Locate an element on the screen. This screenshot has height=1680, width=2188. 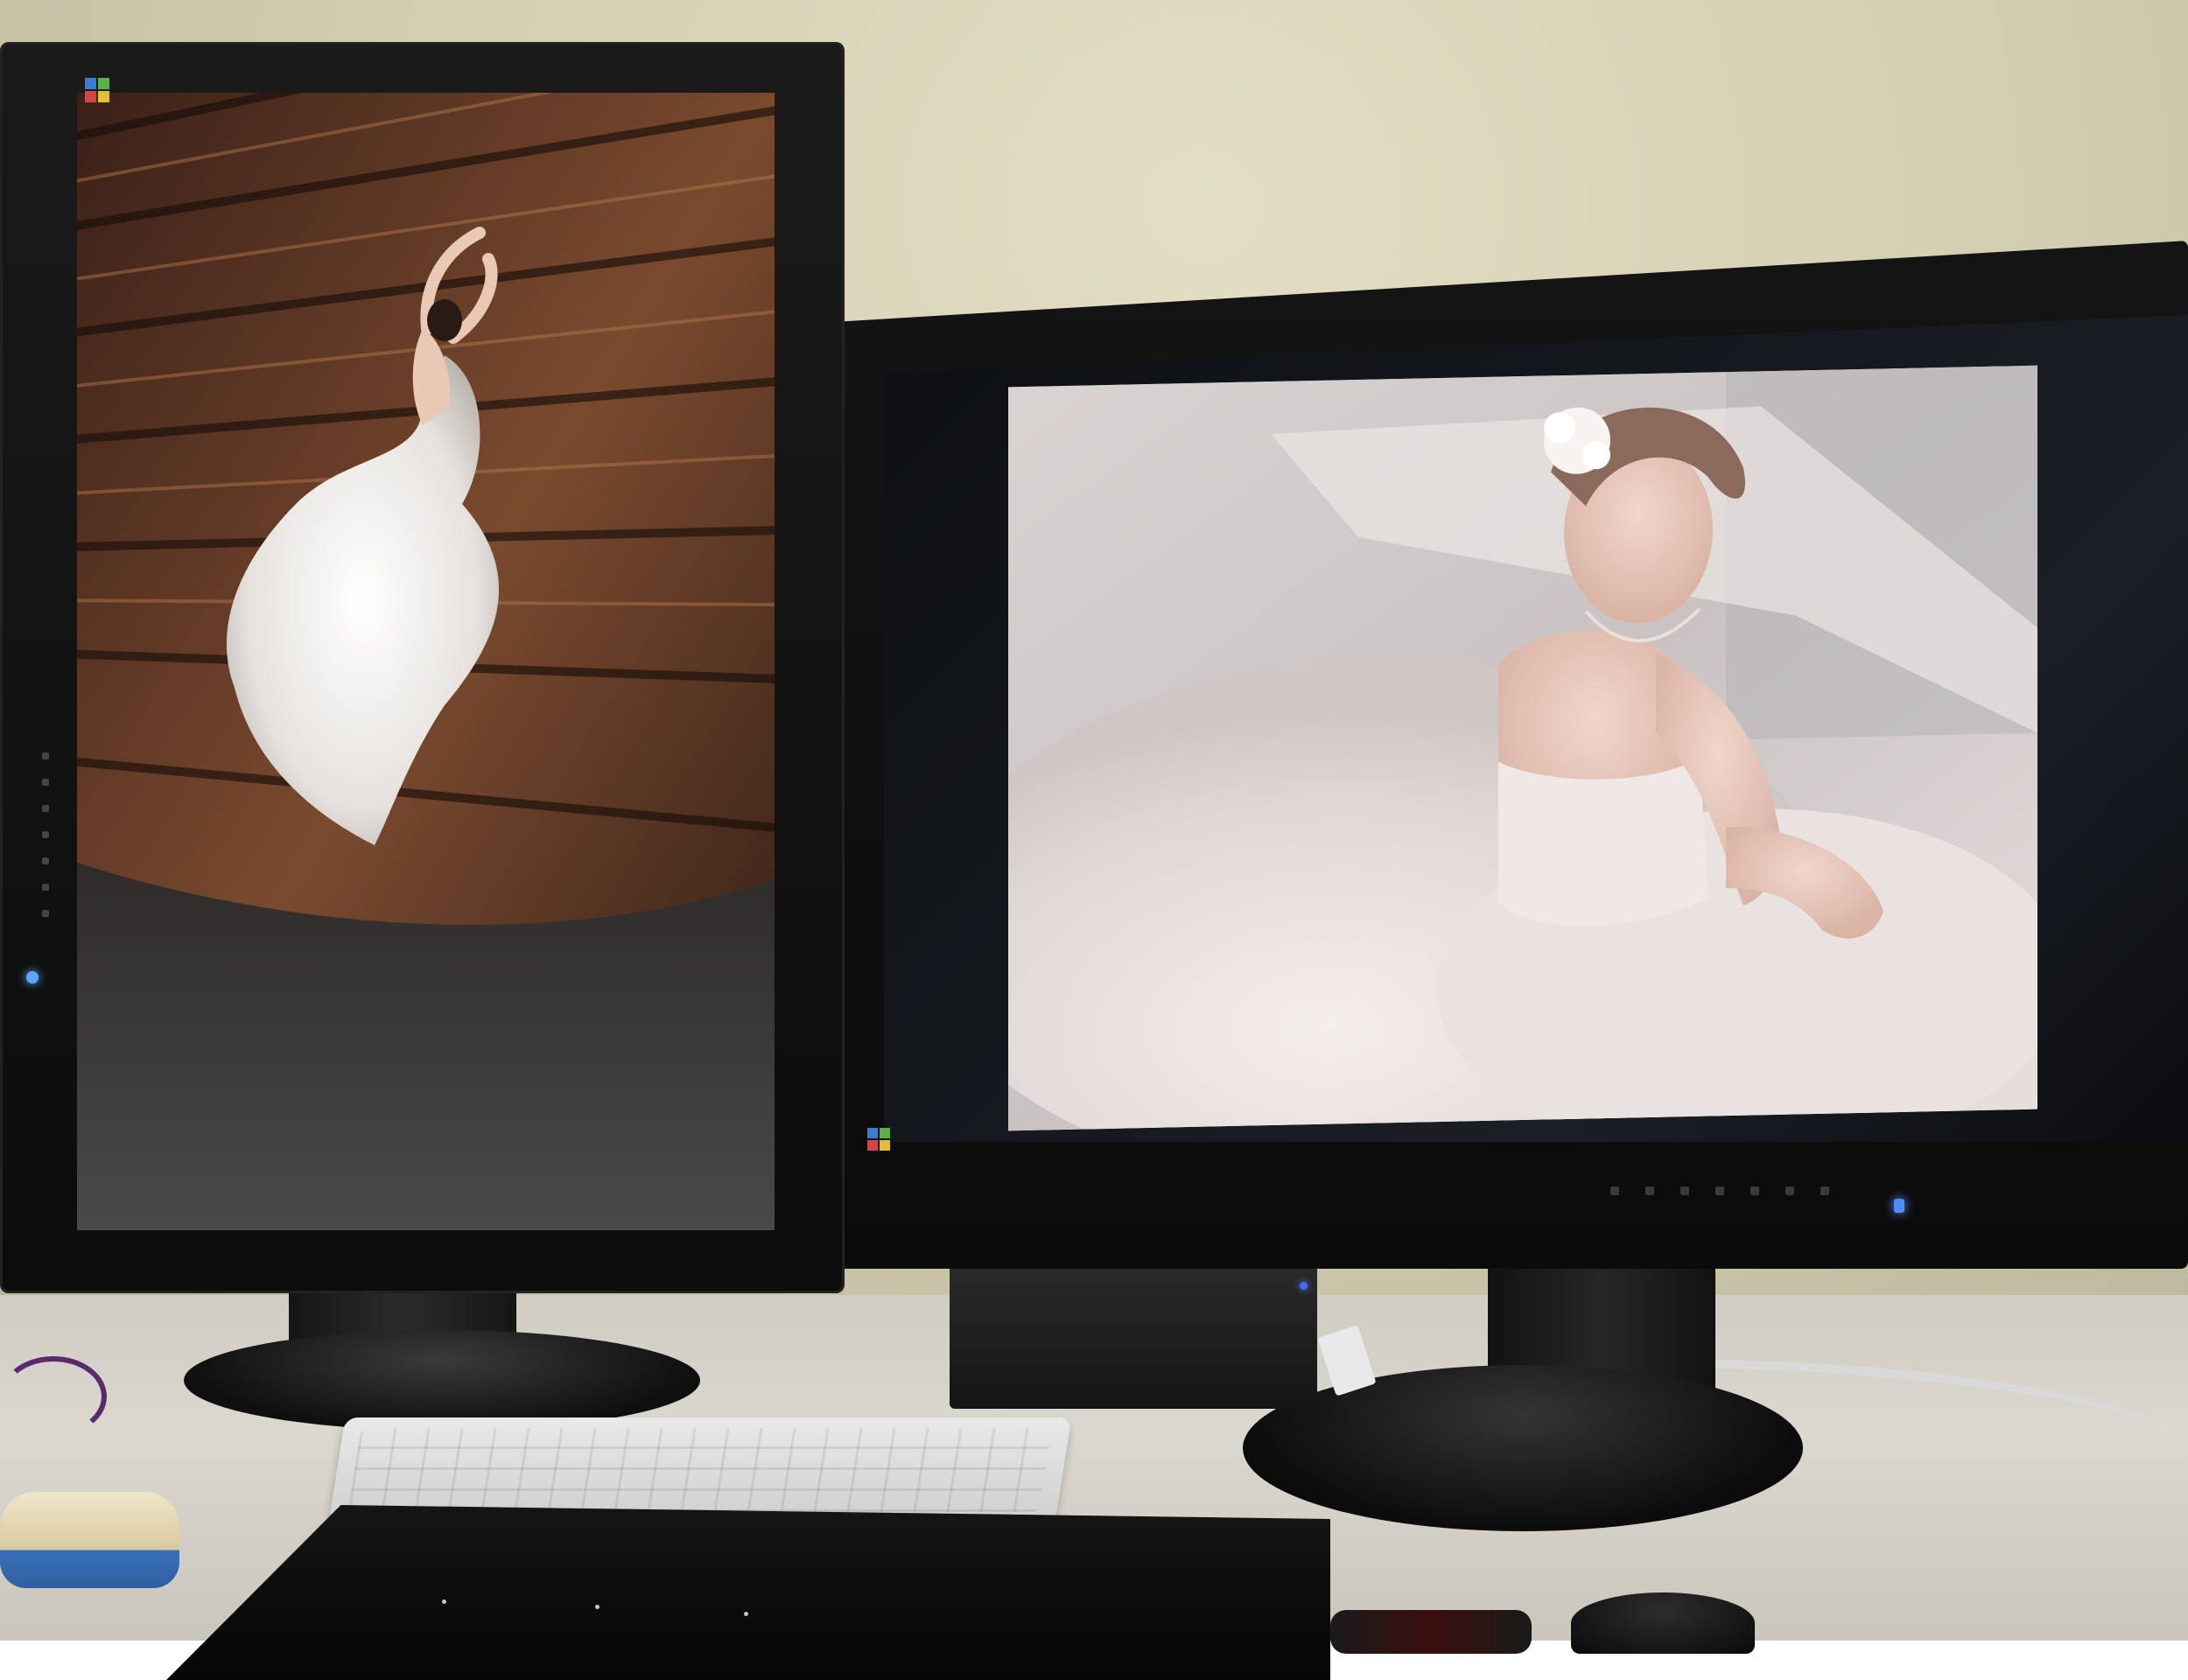
tape-dispenser is located at coordinates (89, 1540).